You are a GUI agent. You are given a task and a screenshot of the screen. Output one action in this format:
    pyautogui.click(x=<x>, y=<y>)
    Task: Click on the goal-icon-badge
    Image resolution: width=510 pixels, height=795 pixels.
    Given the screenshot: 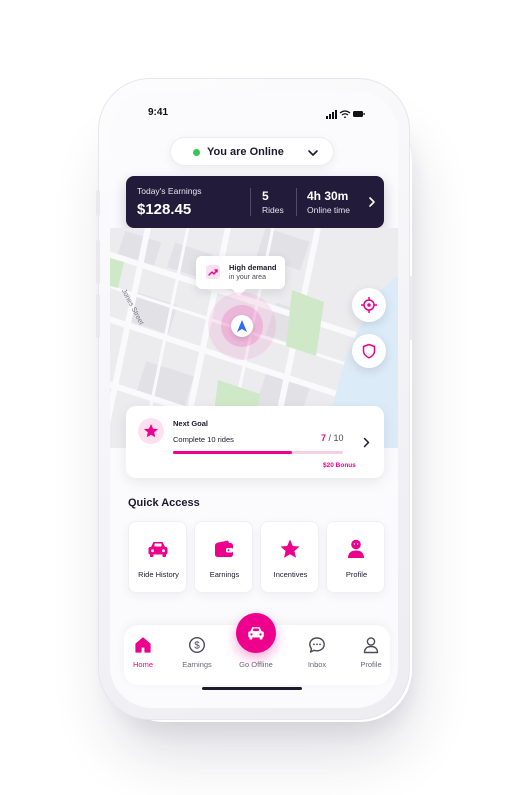 What is the action you would take?
    pyautogui.click(x=151, y=431)
    